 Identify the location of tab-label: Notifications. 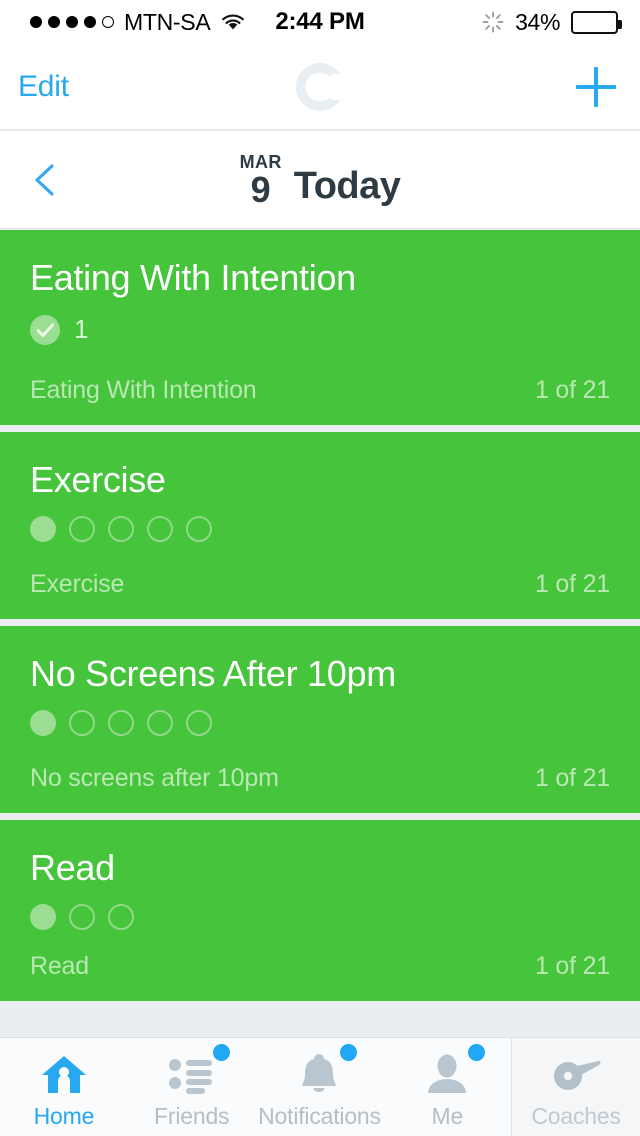
(319, 1115).